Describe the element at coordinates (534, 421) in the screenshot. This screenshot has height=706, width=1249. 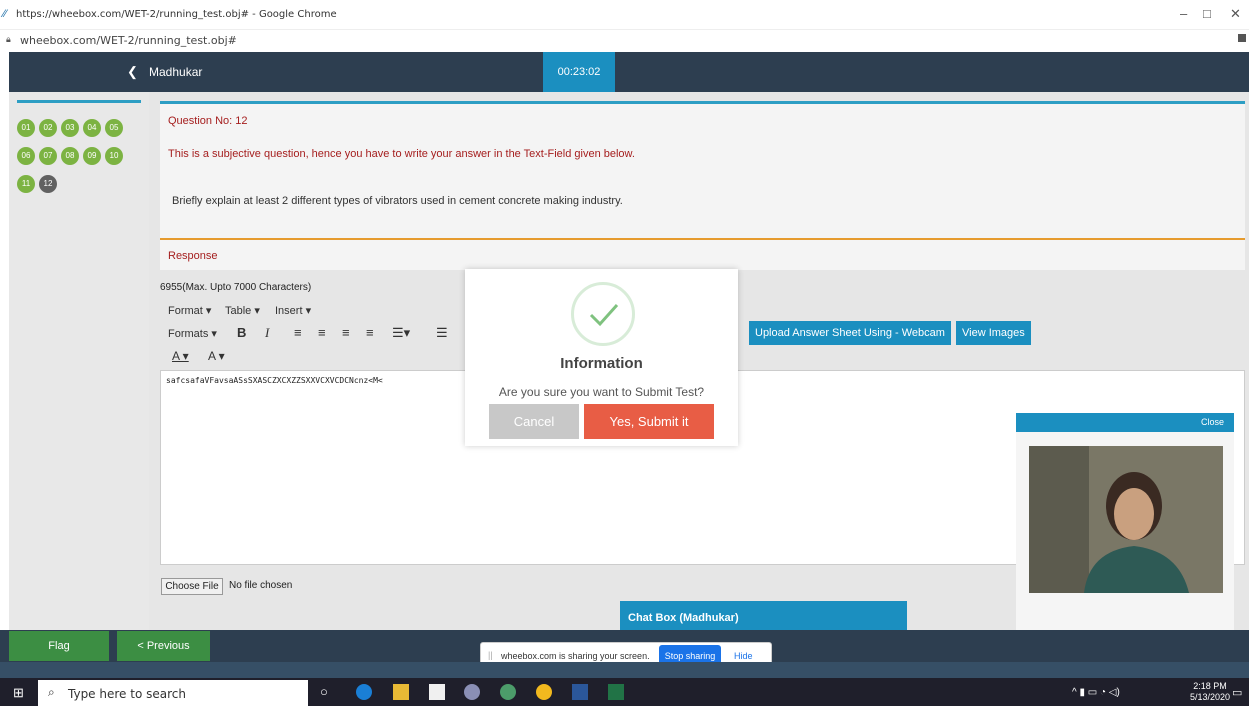
I see `cancel-button: Cancel` at that location.